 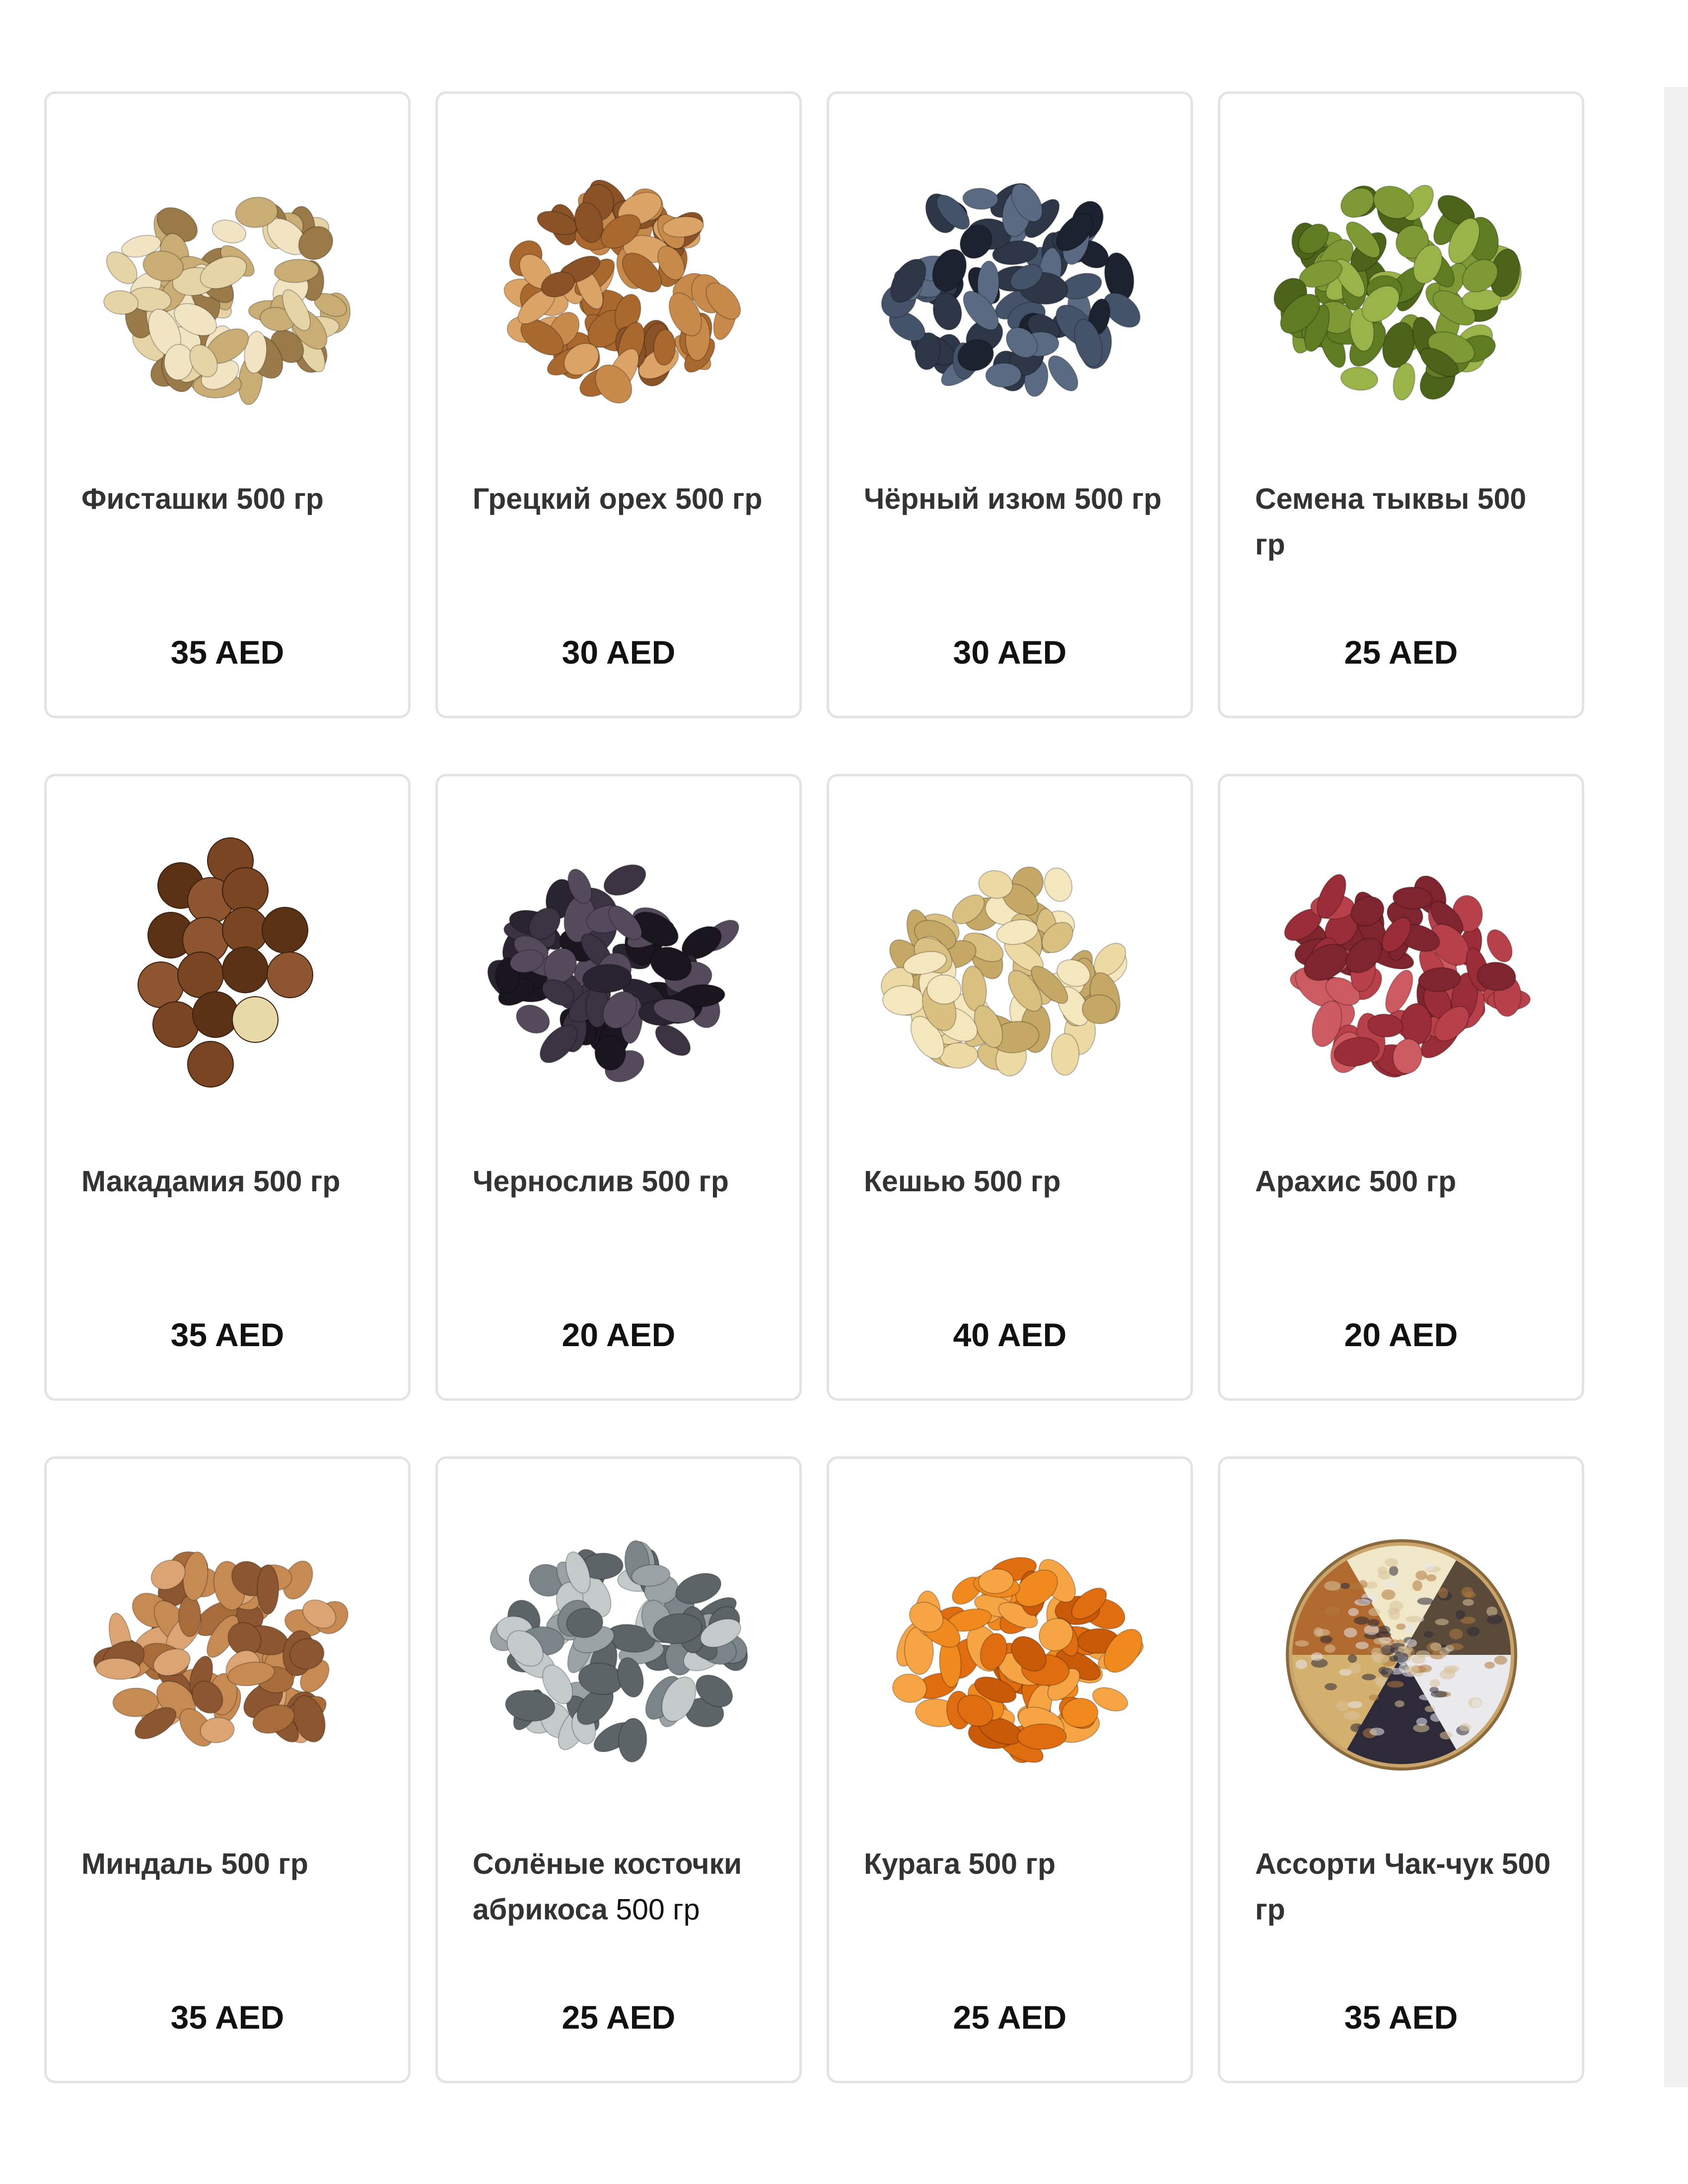 I want to click on product-card: Семена тыквы 500 гр 25 AED, so click(x=1401, y=404).